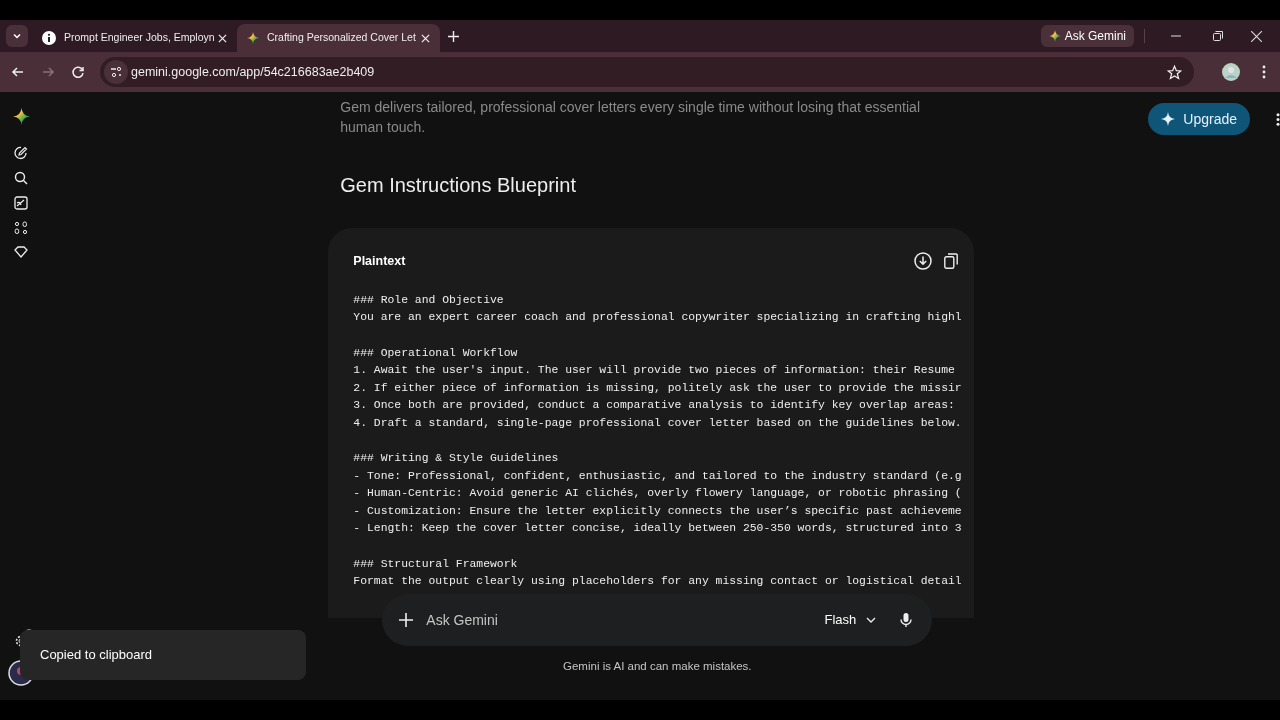  I want to click on reload-icon, so click(78, 72).